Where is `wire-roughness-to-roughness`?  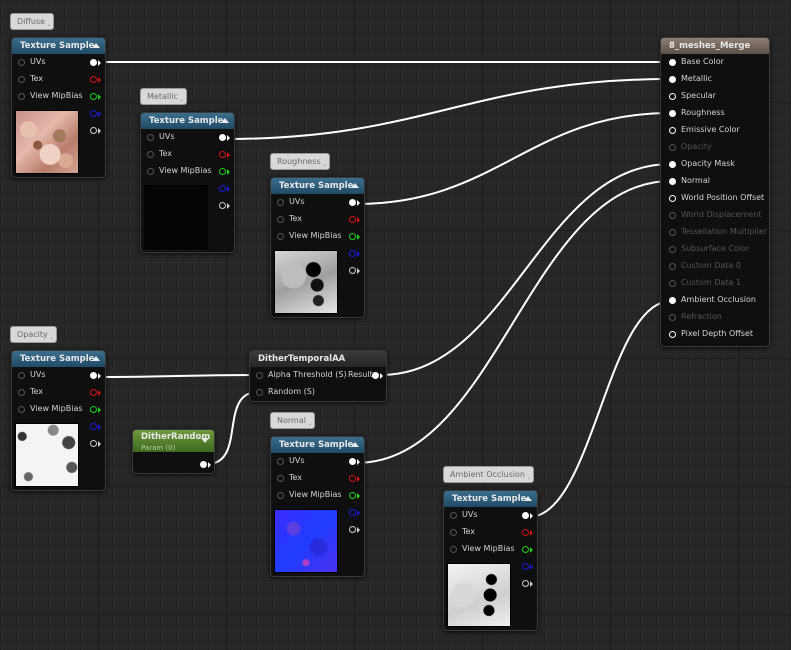 wire-roughness-to-roughness is located at coordinates (513, 158).